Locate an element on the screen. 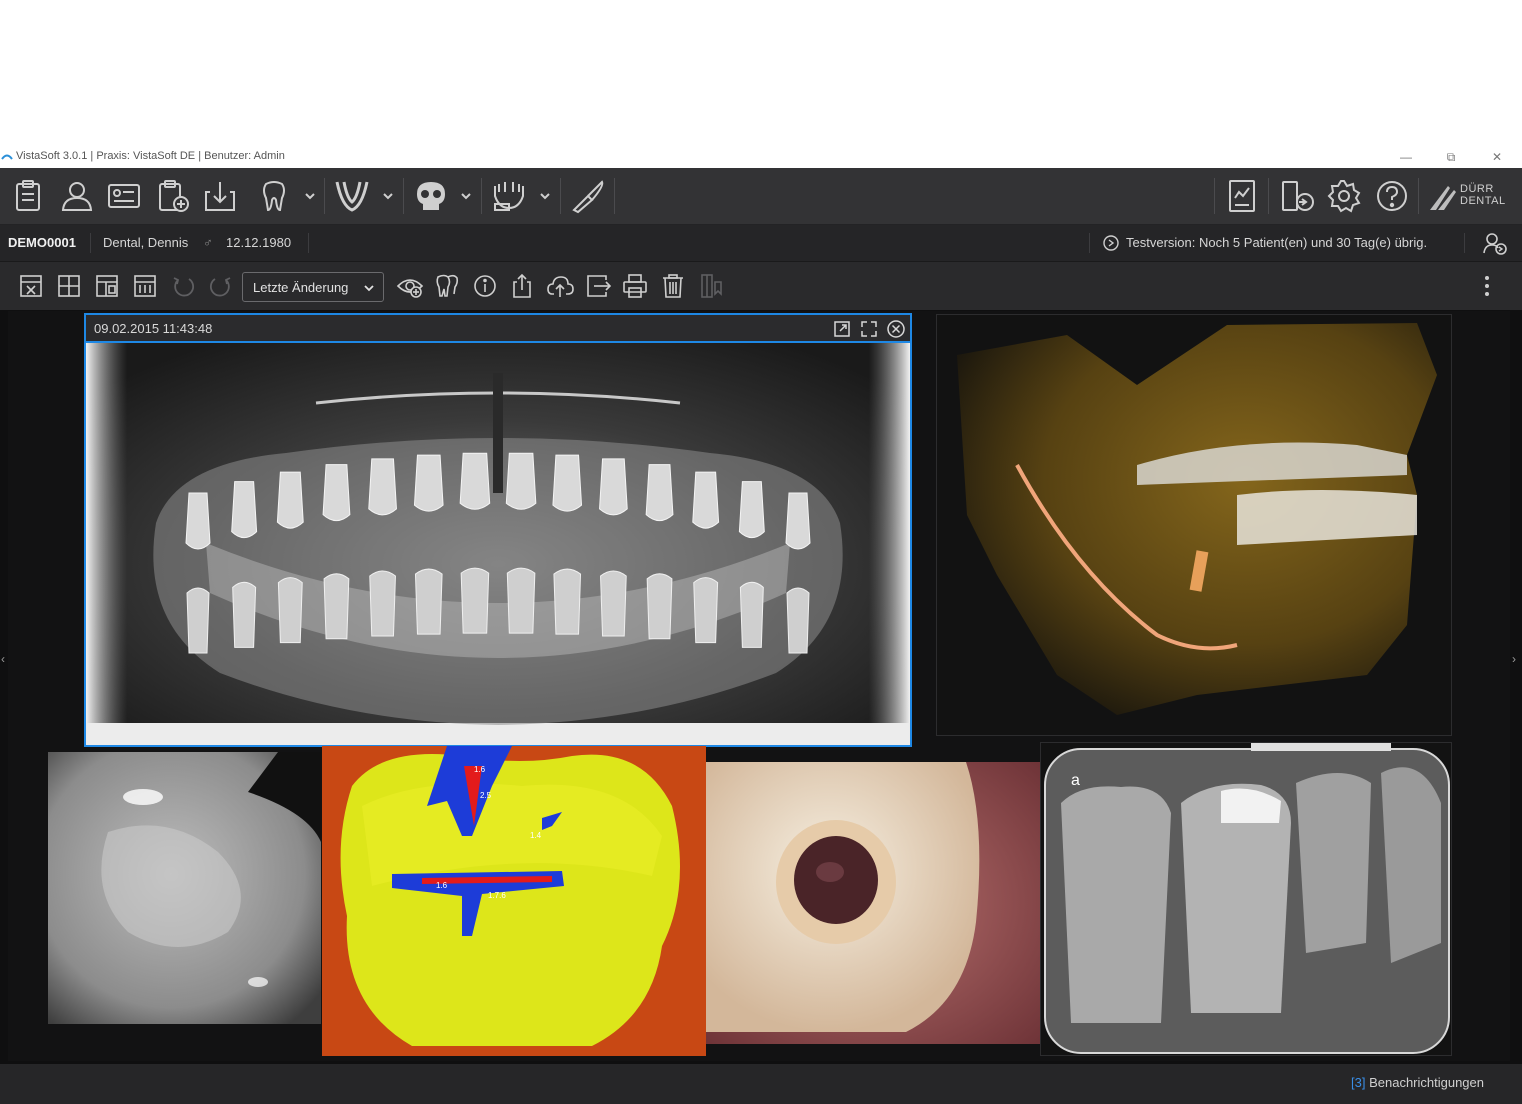 The width and height of the screenshot is (1522, 1104). delete-icon is located at coordinates (673, 286).